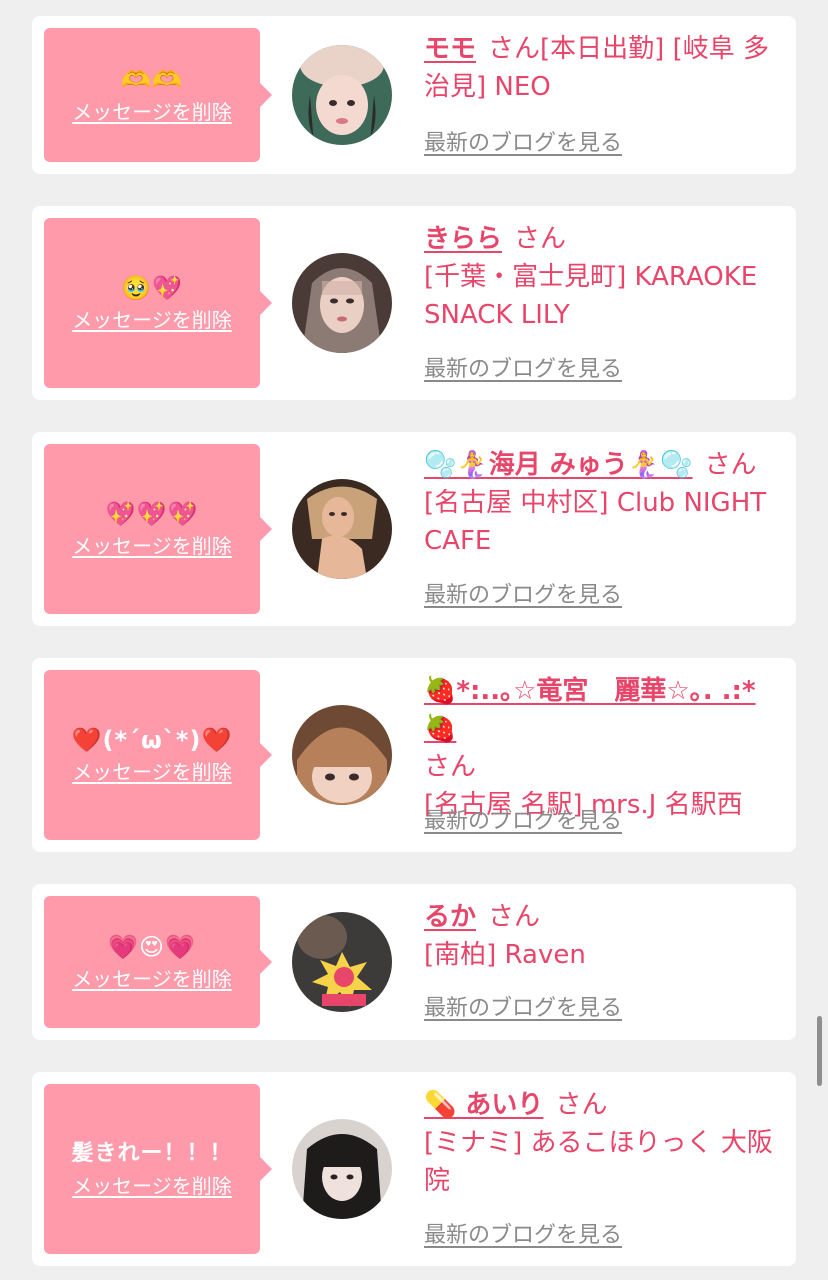  I want to click on sender-info: 💊 あいり さん [ミナミ] あるこほりっく 大阪院, so click(604, 1143).